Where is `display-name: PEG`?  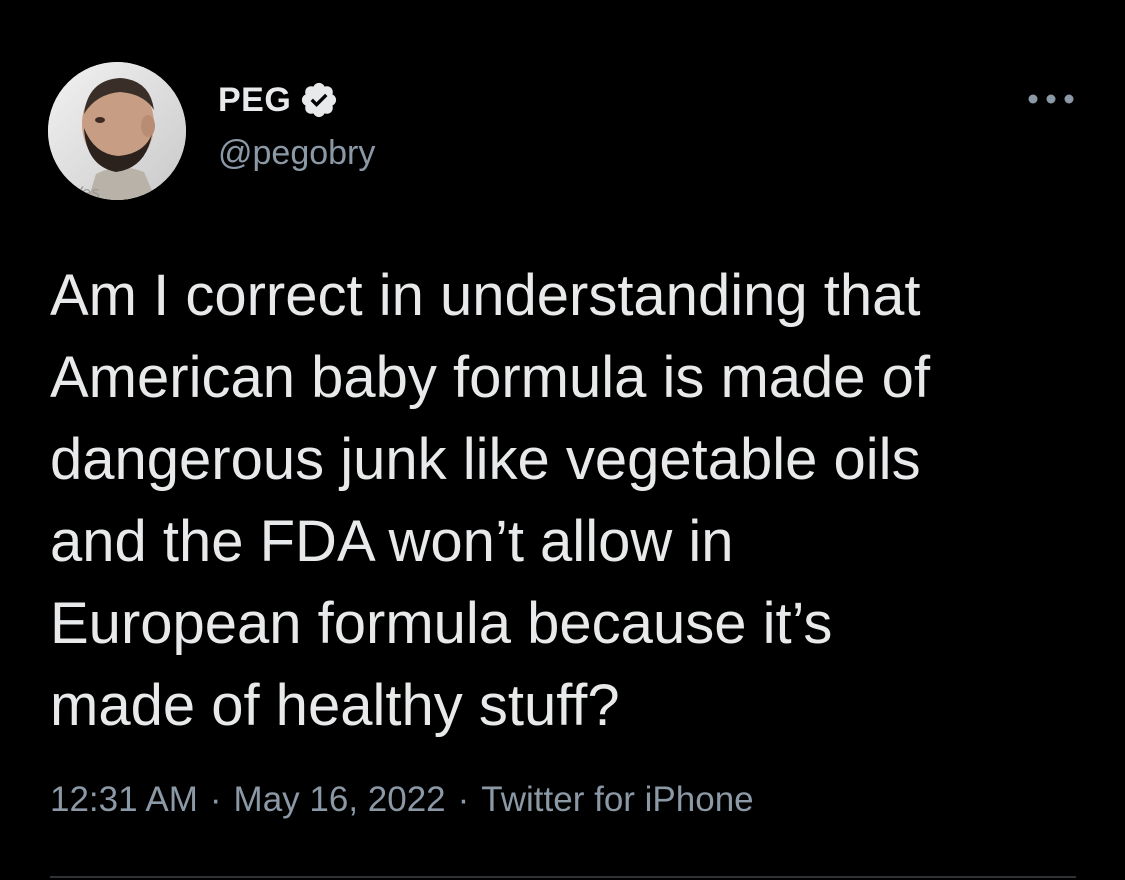
display-name: PEG is located at coordinates (254, 100).